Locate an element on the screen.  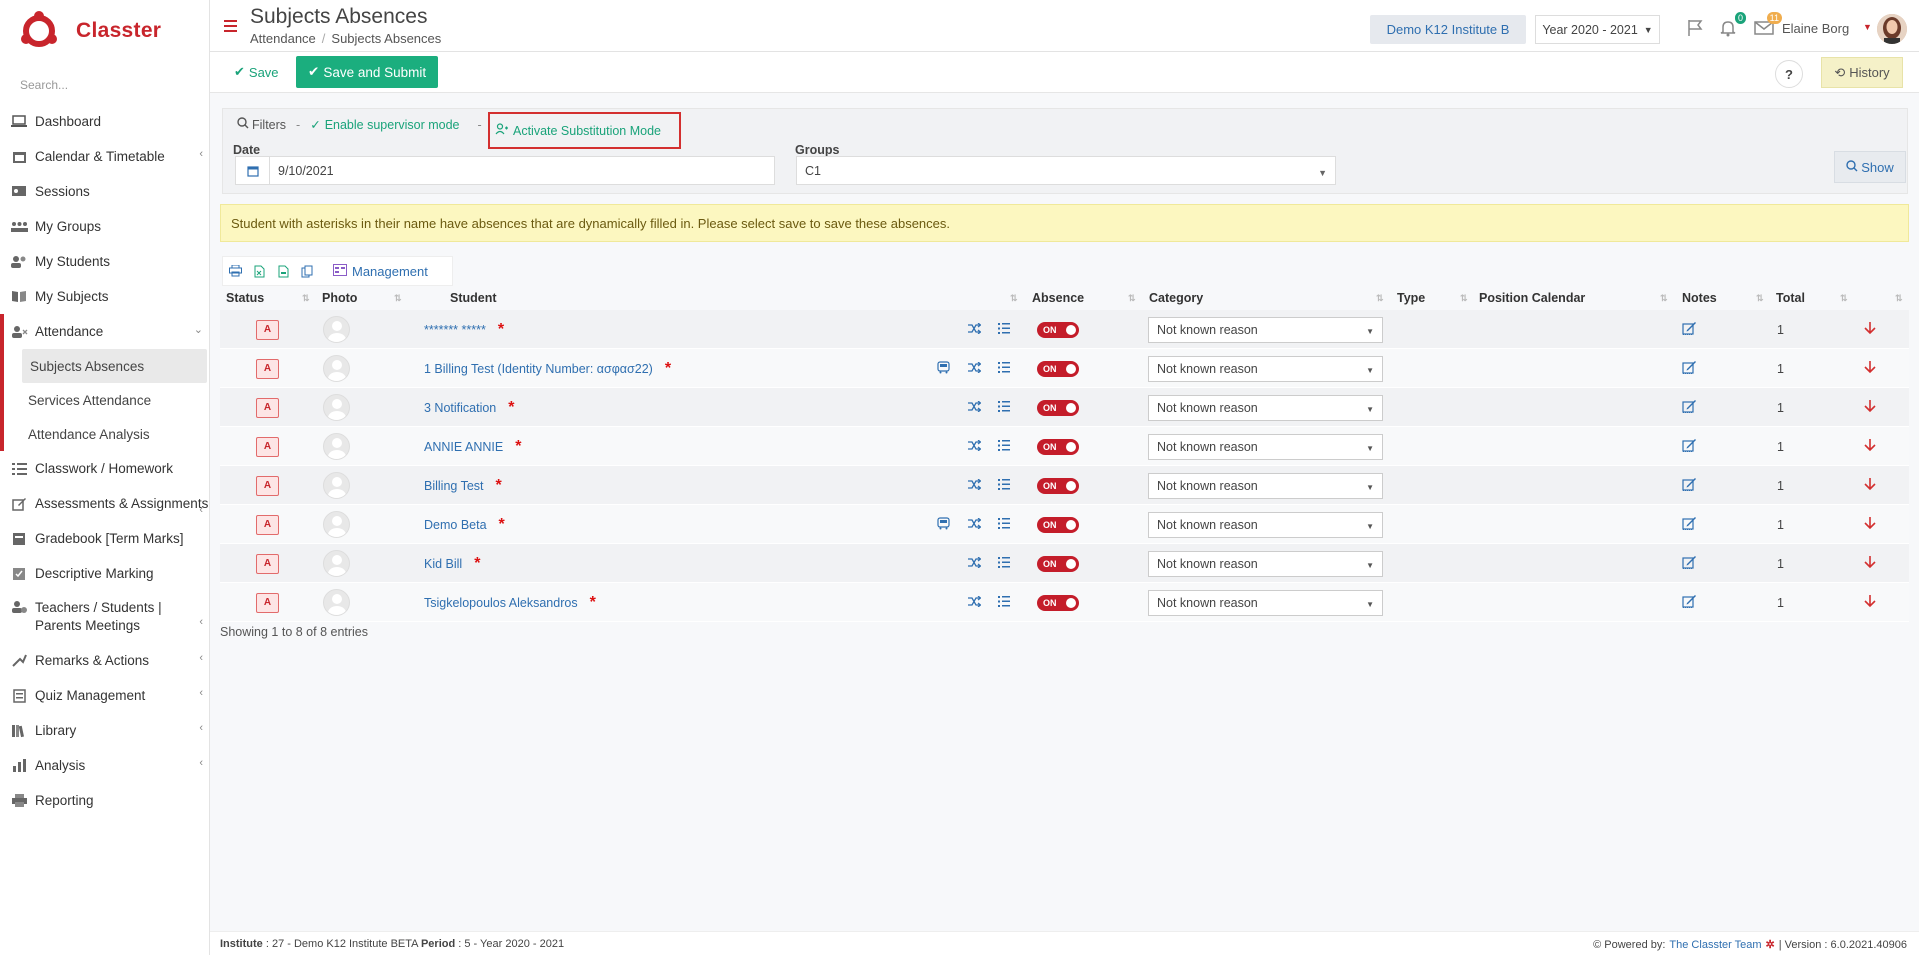
show-button: Show is located at coordinates (1870, 167).